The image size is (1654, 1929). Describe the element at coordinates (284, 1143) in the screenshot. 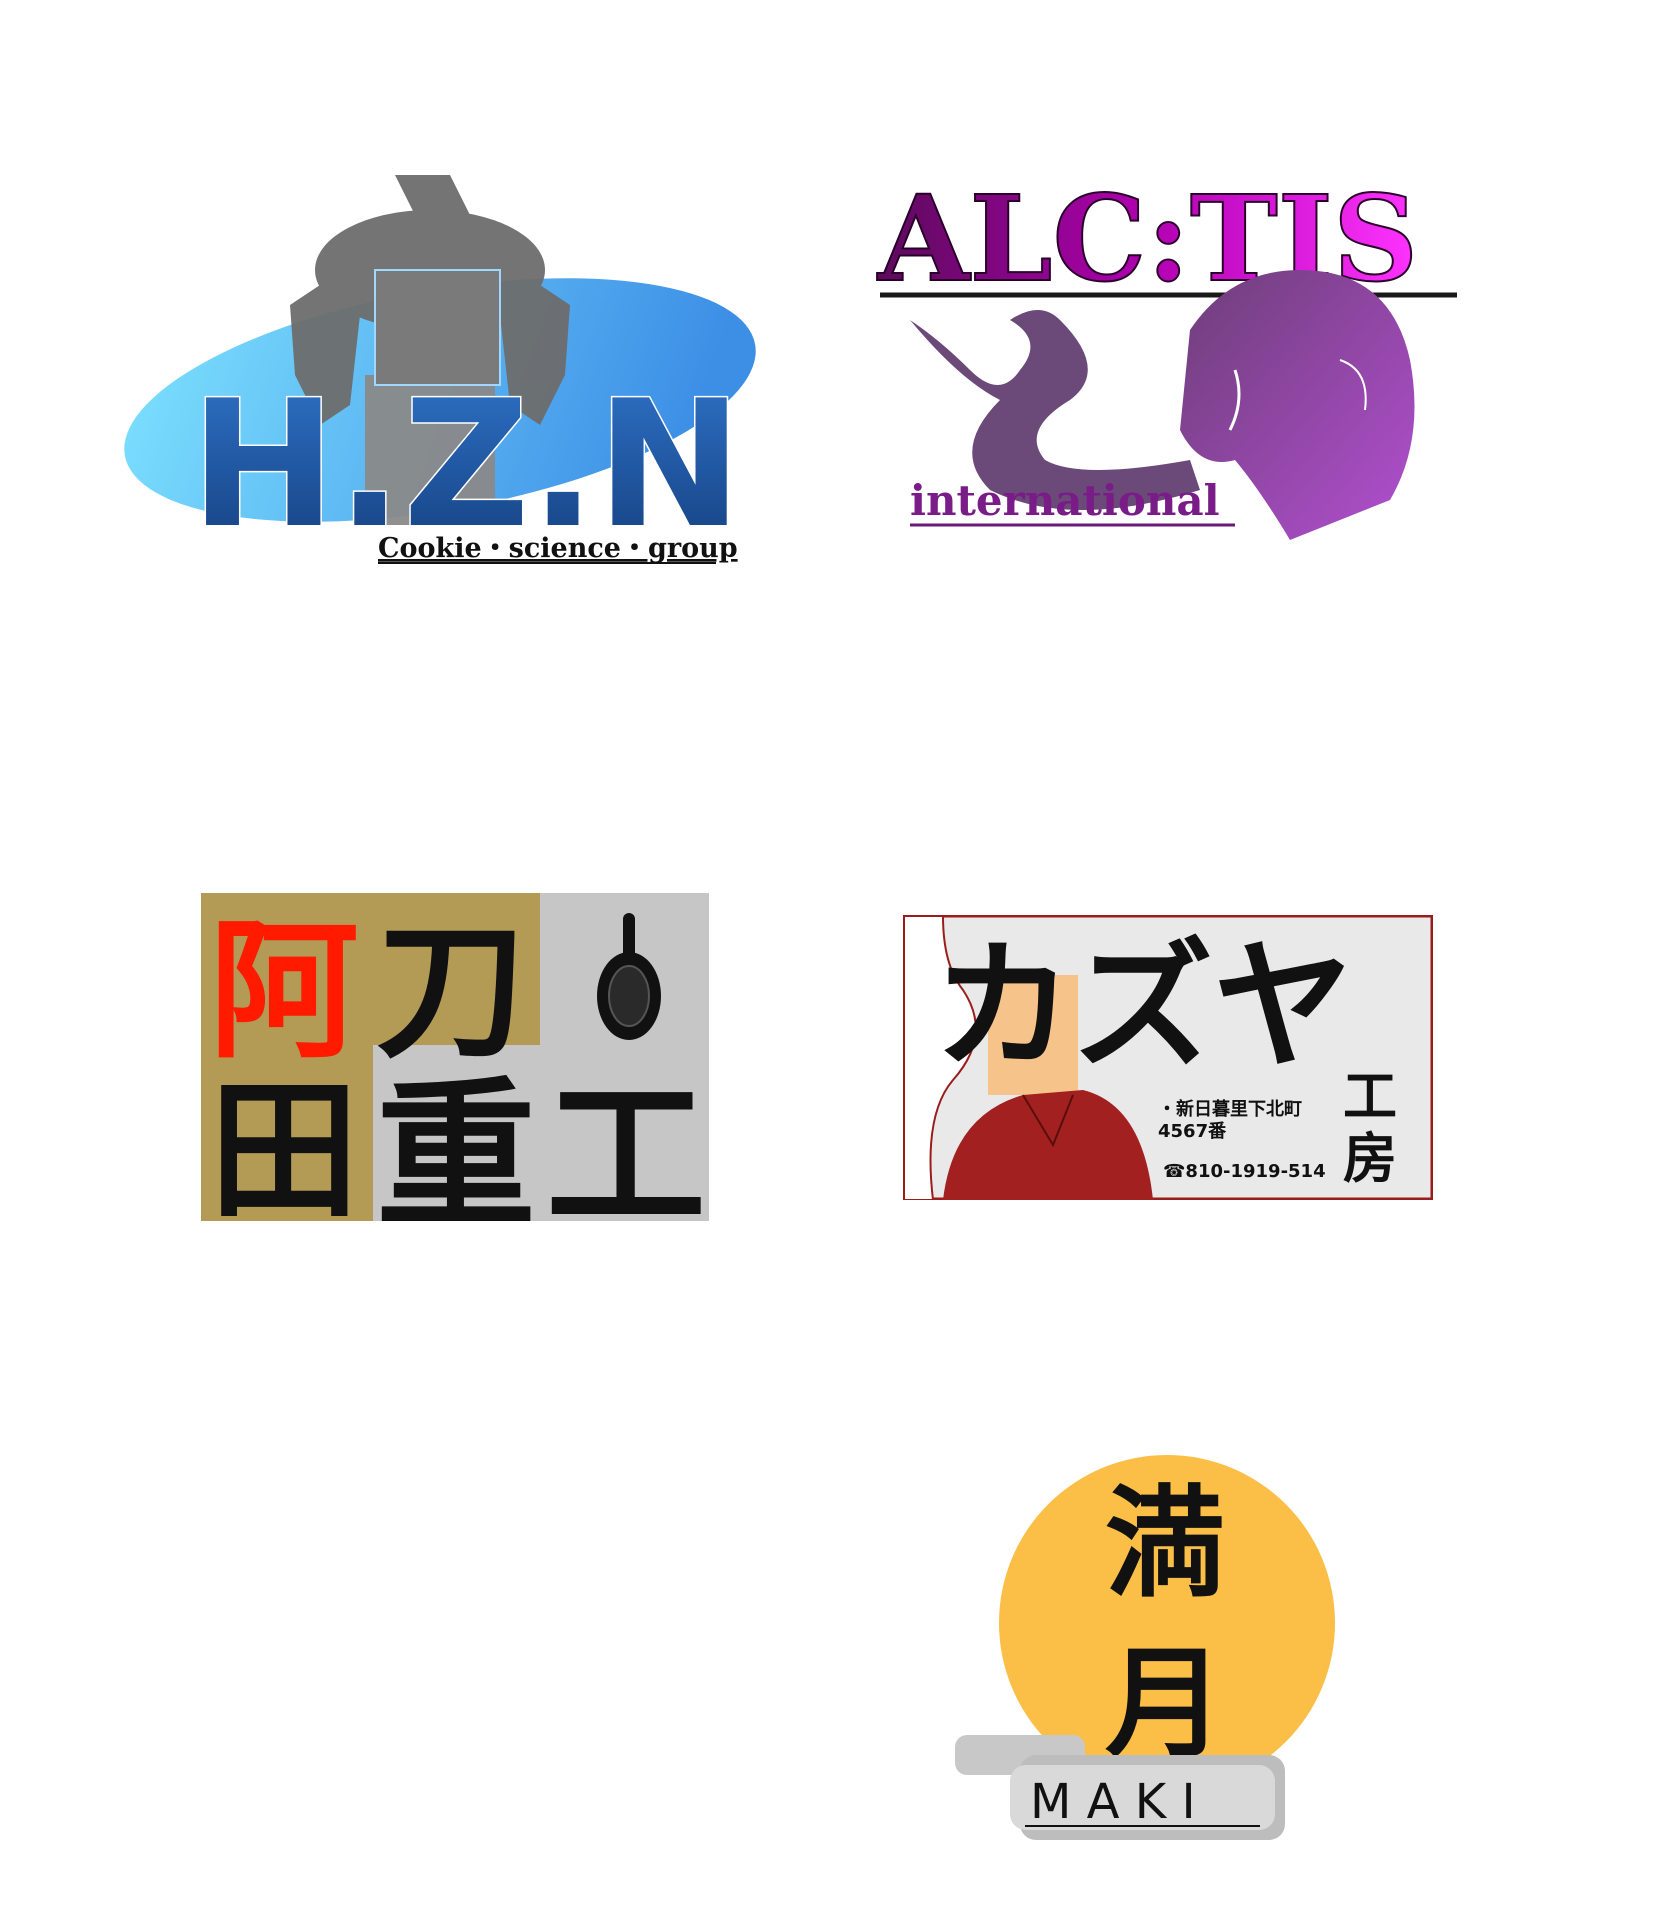

I see `atoda-char-da: 田` at that location.